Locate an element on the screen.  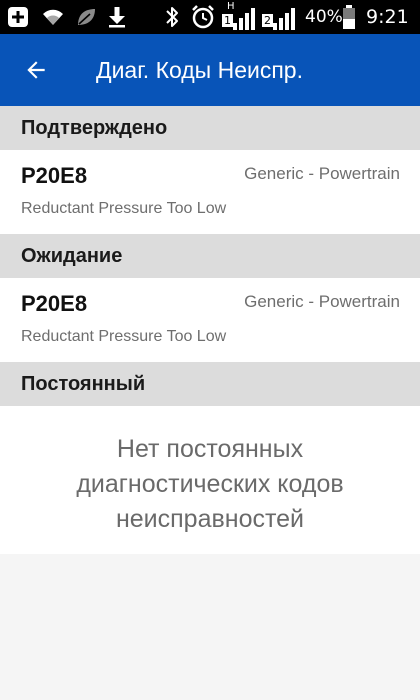
download-icon is located at coordinates (117, 17).